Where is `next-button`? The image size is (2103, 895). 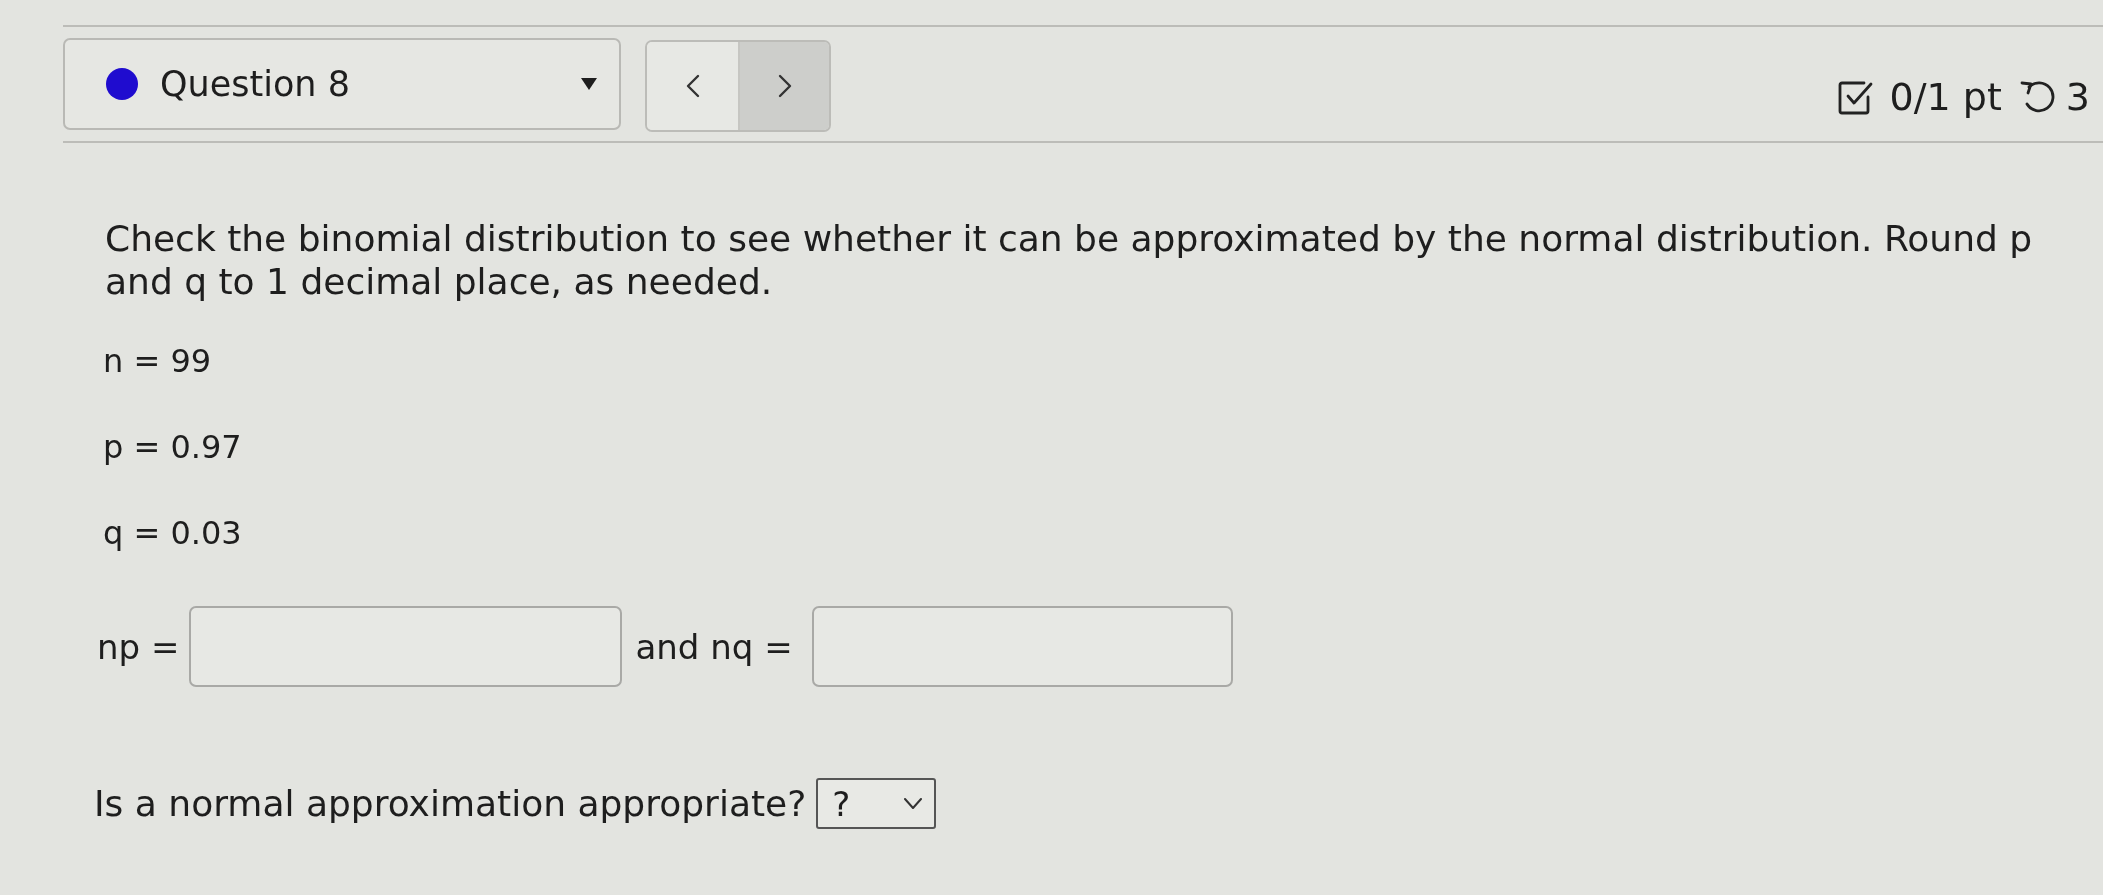 next-button is located at coordinates (783, 86).